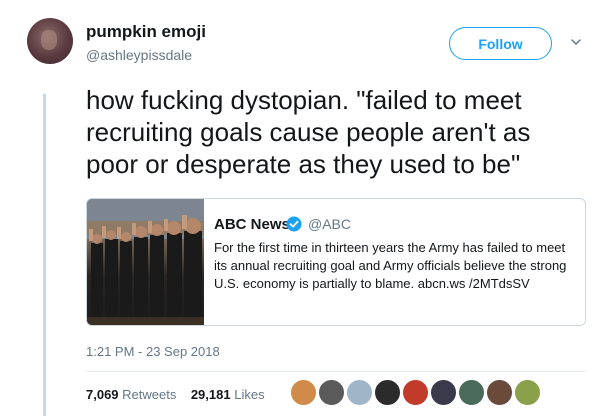 Image resolution: width=603 pixels, height=416 pixels. Describe the element at coordinates (139, 55) in the screenshot. I see `user-handle: @ashleypissdale` at that location.